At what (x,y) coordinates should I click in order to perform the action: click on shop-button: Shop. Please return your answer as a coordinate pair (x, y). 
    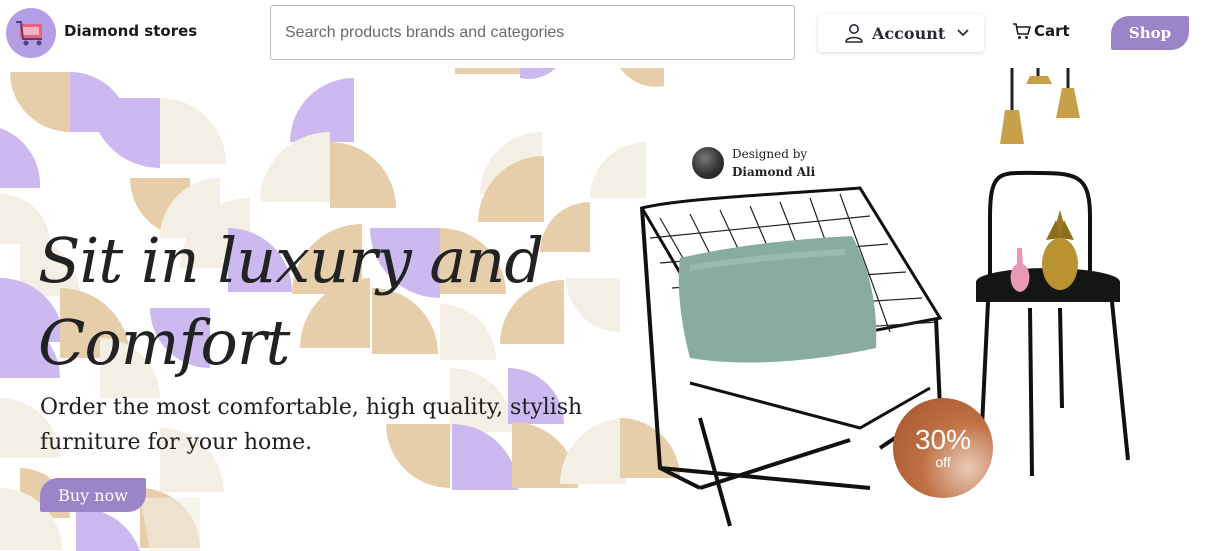
    Looking at the image, I should click on (1150, 33).